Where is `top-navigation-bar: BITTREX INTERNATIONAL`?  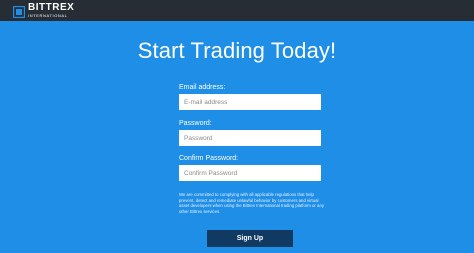 top-navigation-bar: BITTREX INTERNATIONAL is located at coordinates (237, 10).